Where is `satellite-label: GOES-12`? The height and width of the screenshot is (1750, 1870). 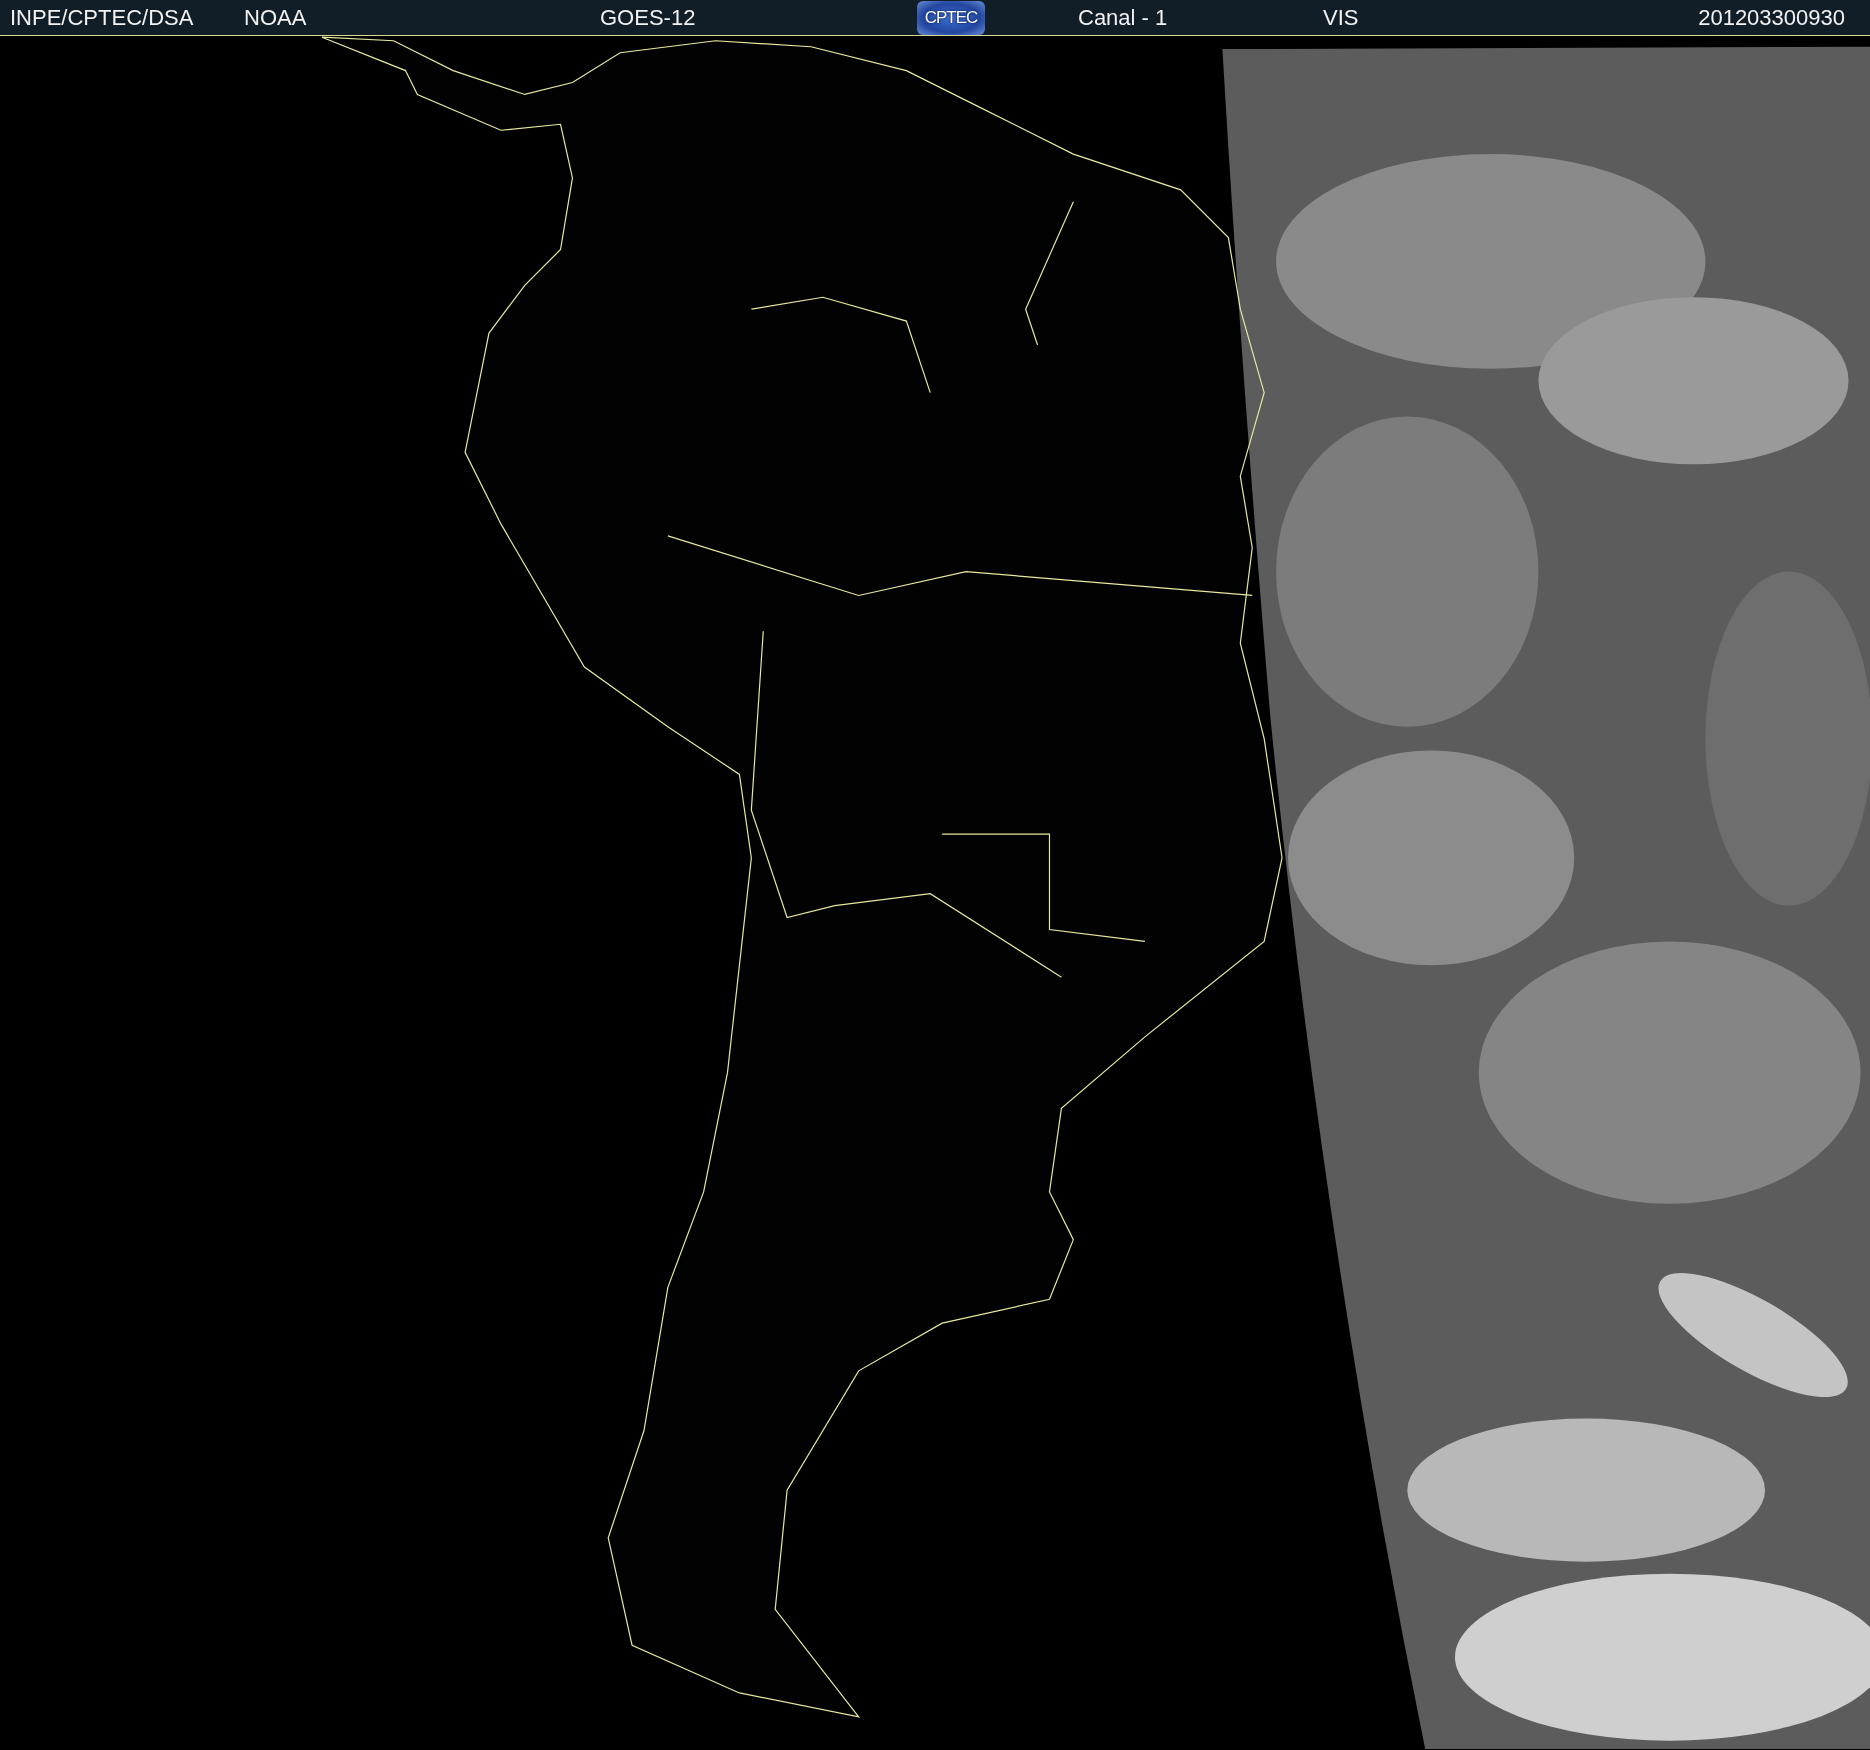
satellite-label: GOES-12 is located at coordinates (648, 17).